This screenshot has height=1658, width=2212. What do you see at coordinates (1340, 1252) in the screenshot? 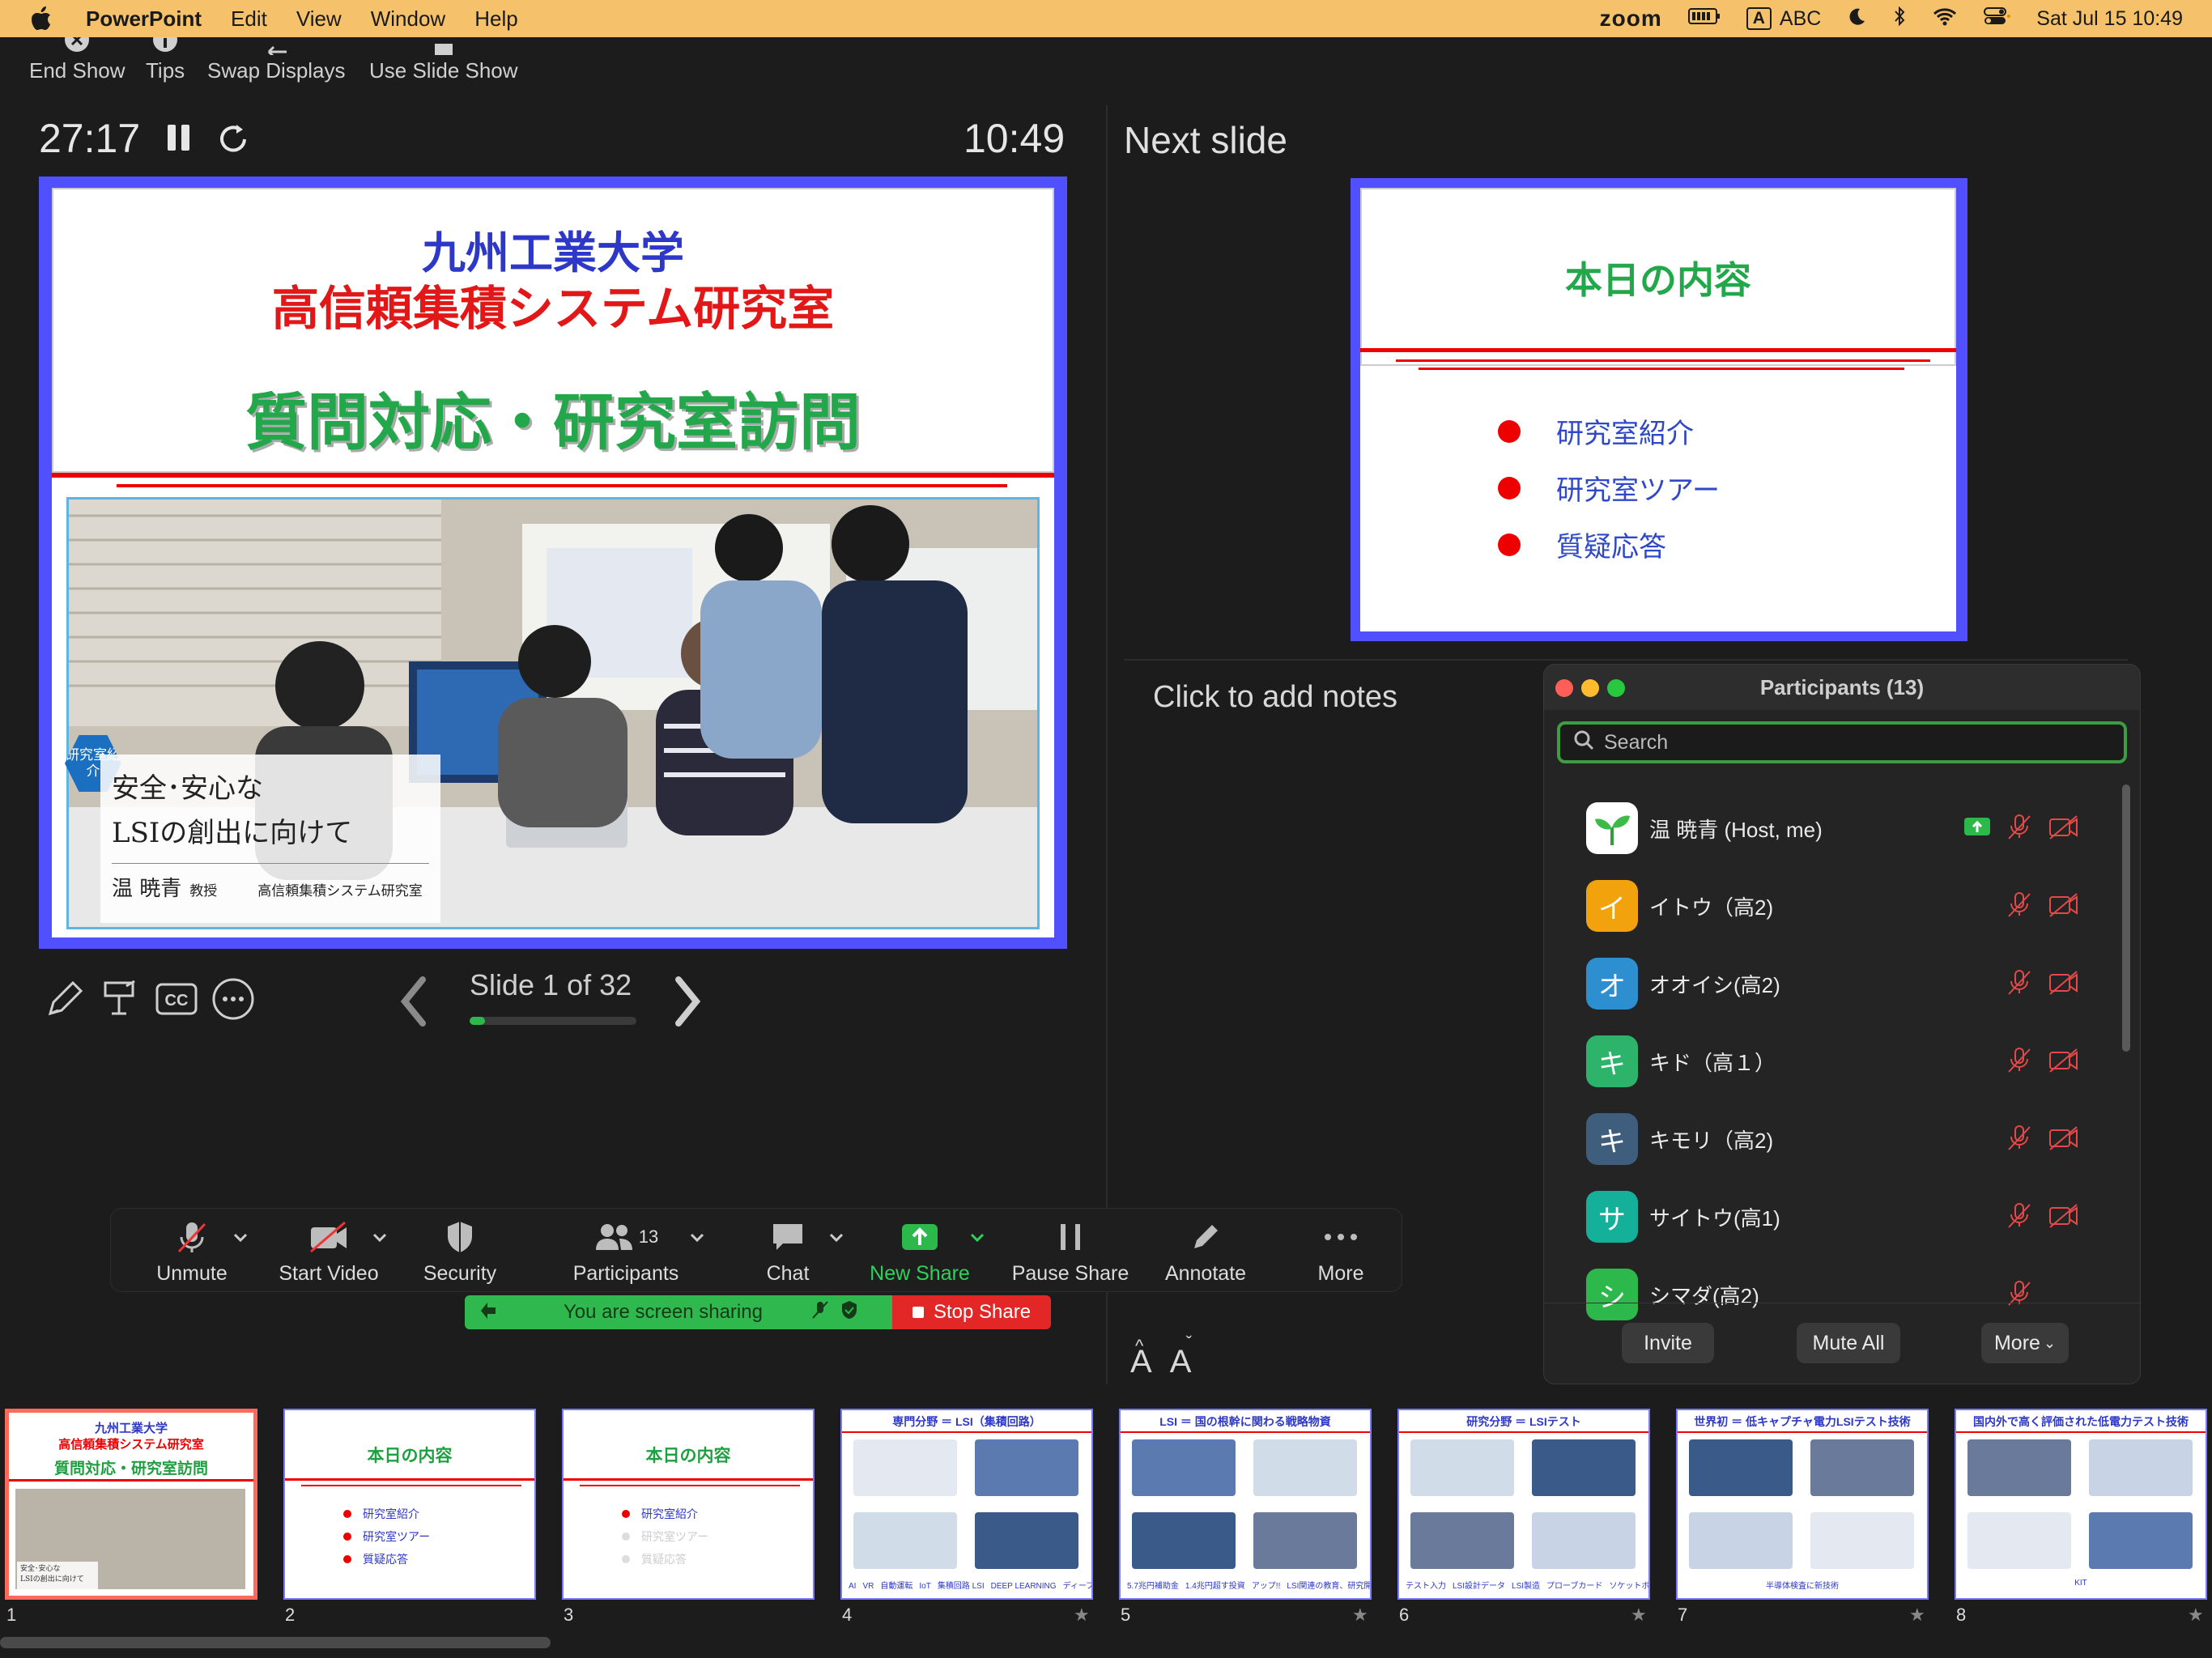
I see `more-button: More` at bounding box center [1340, 1252].